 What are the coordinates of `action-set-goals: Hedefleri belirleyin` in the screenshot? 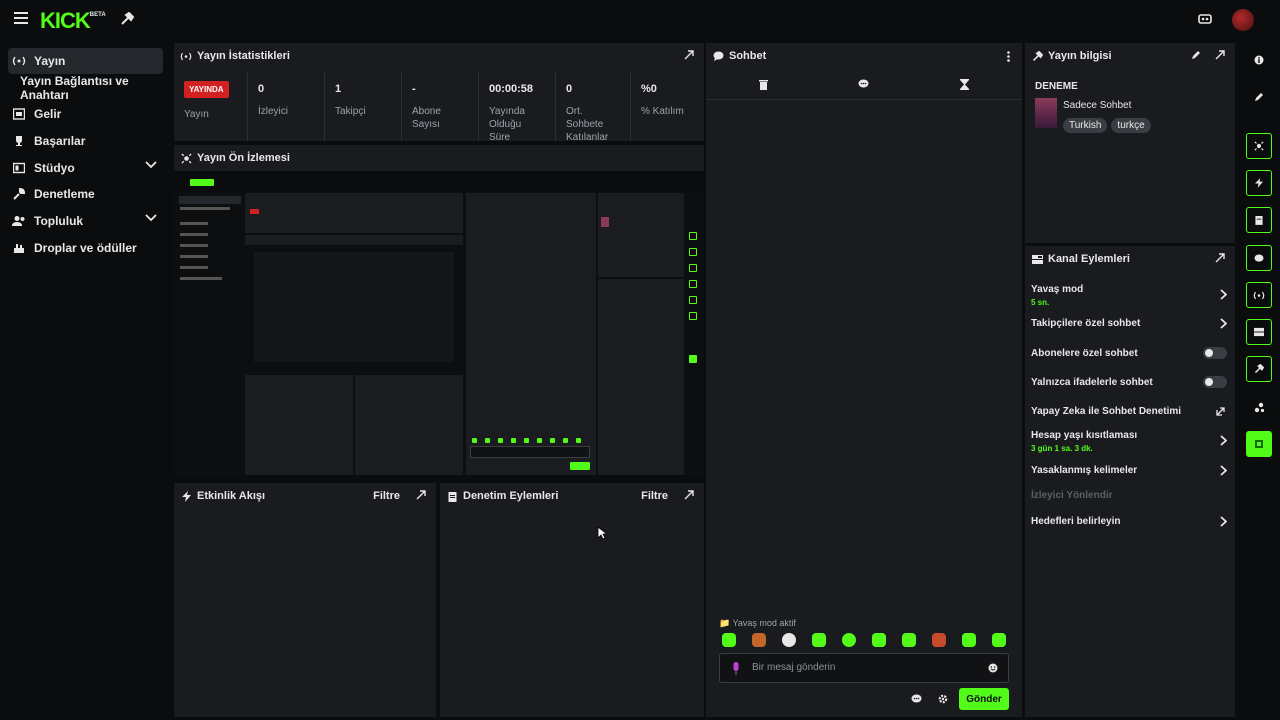 It's located at (1129, 521).